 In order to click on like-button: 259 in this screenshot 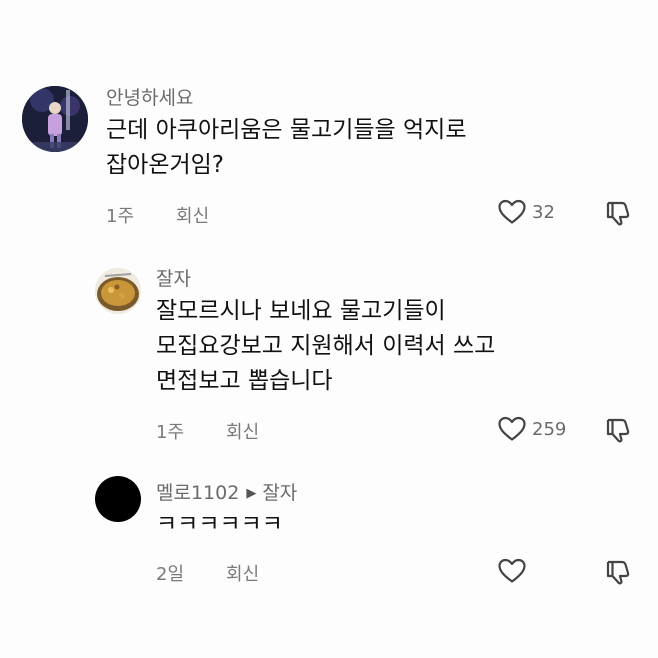, I will do `click(532, 429)`.